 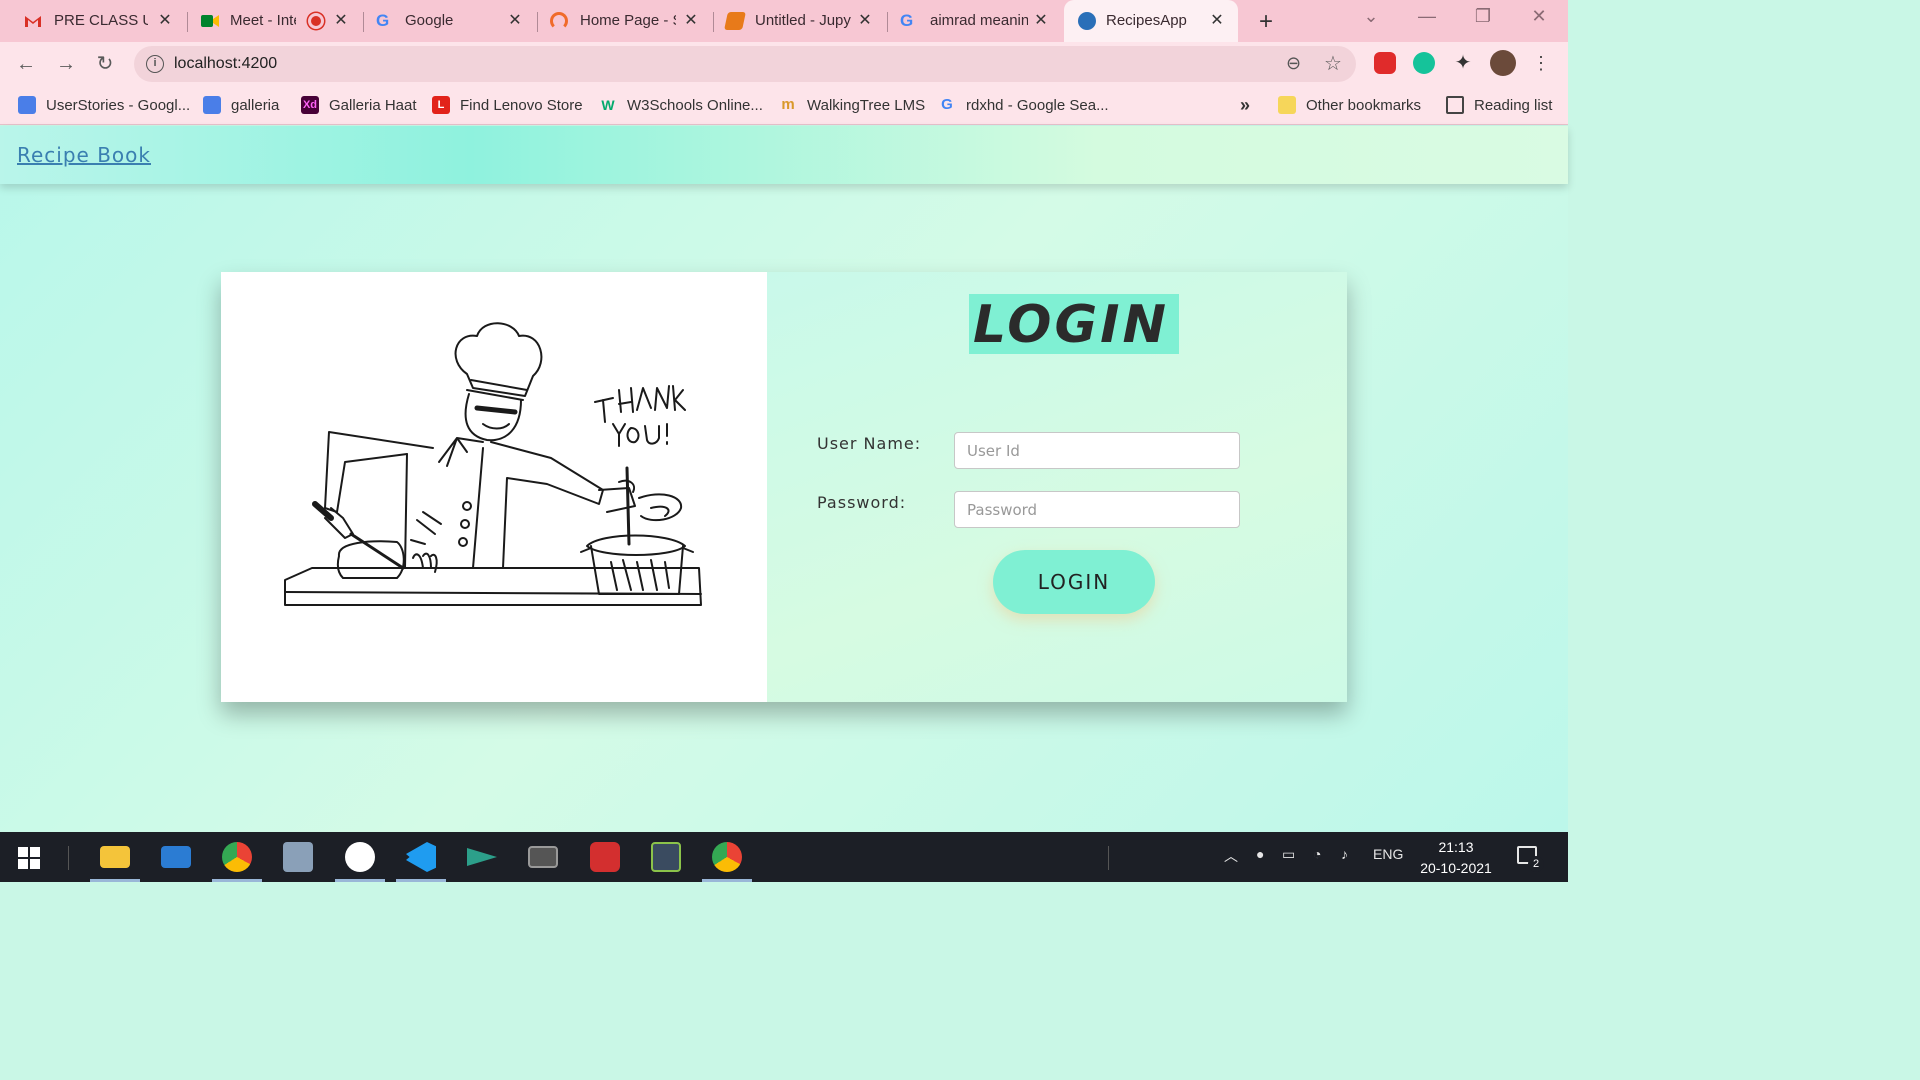 What do you see at coordinates (360, 857) in the screenshot?
I see `mongodb-compass-icon` at bounding box center [360, 857].